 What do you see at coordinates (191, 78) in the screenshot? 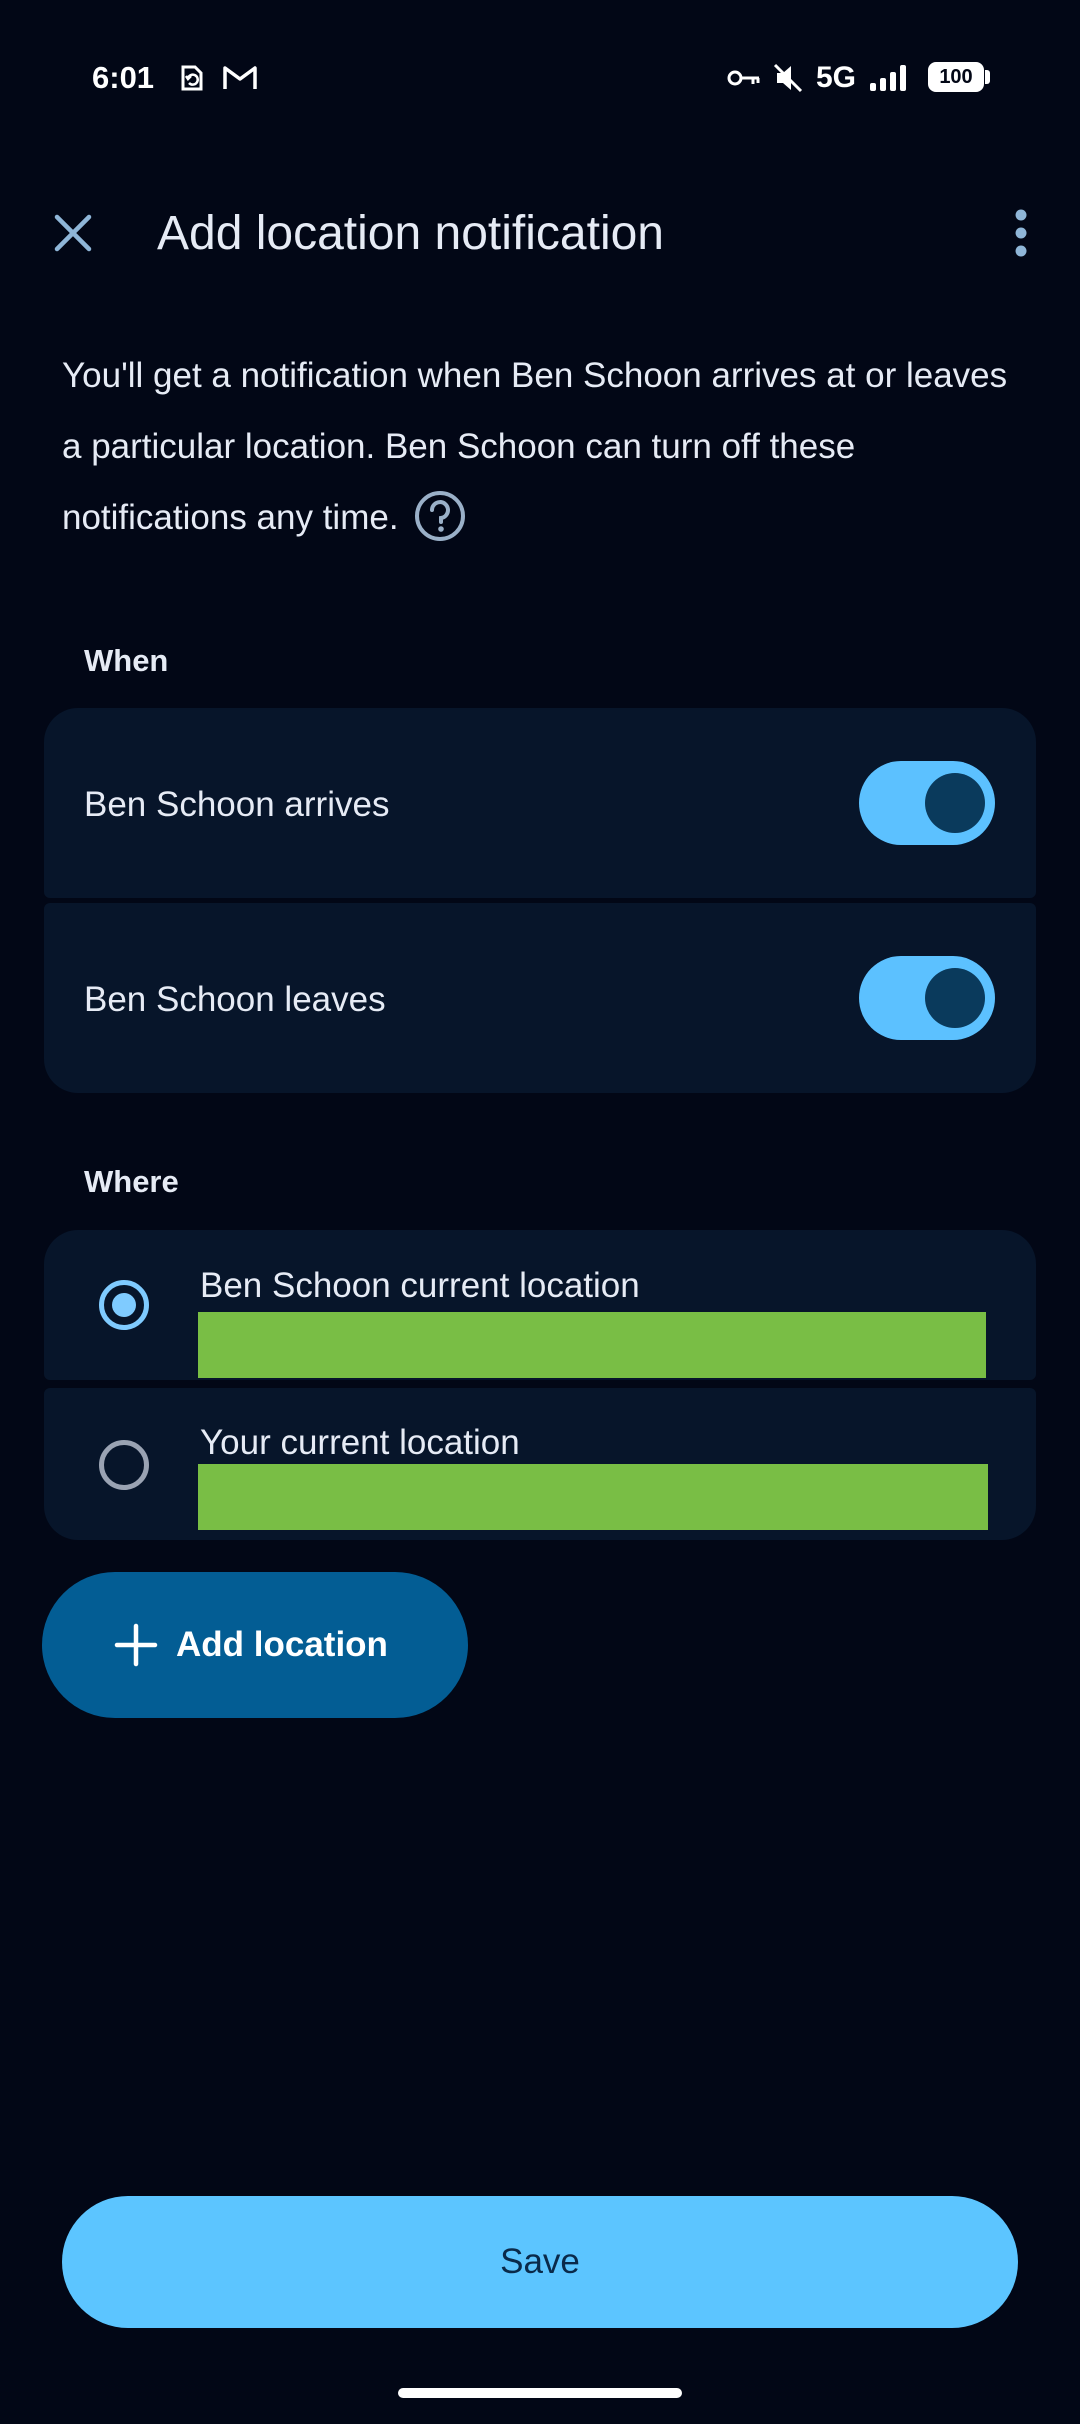
I see `sync-icon` at bounding box center [191, 78].